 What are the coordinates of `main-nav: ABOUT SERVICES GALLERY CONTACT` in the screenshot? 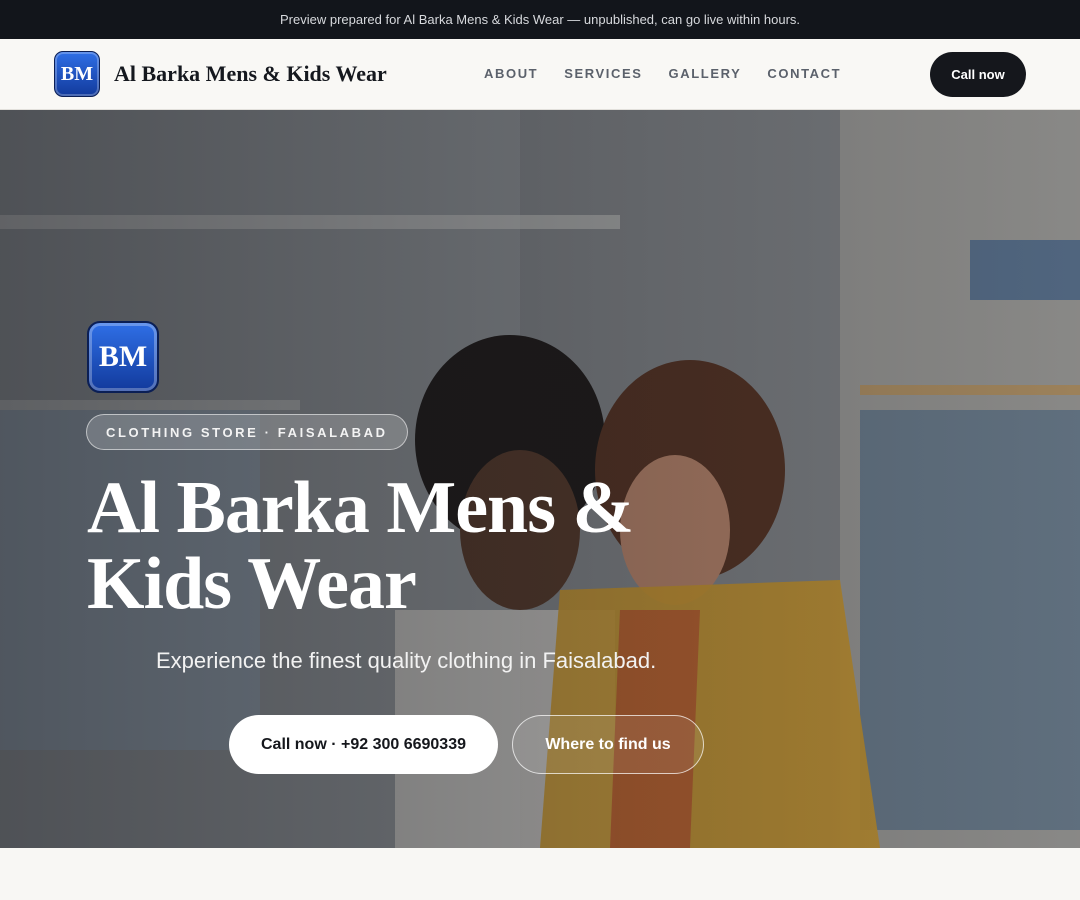 It's located at (675, 73).